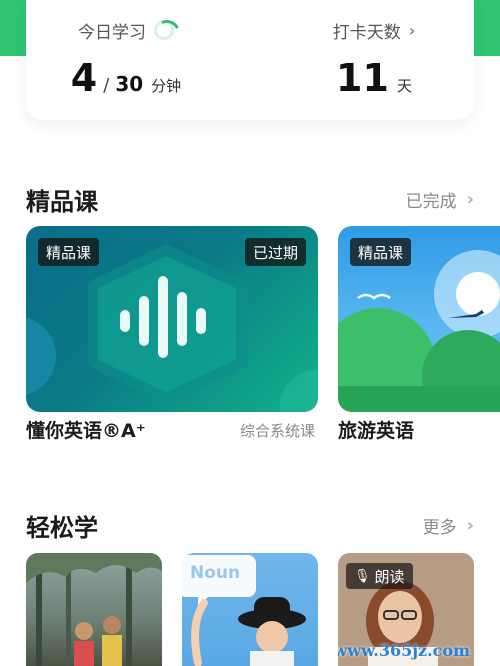  I want to click on progress-ring-icon, so click(164, 30).